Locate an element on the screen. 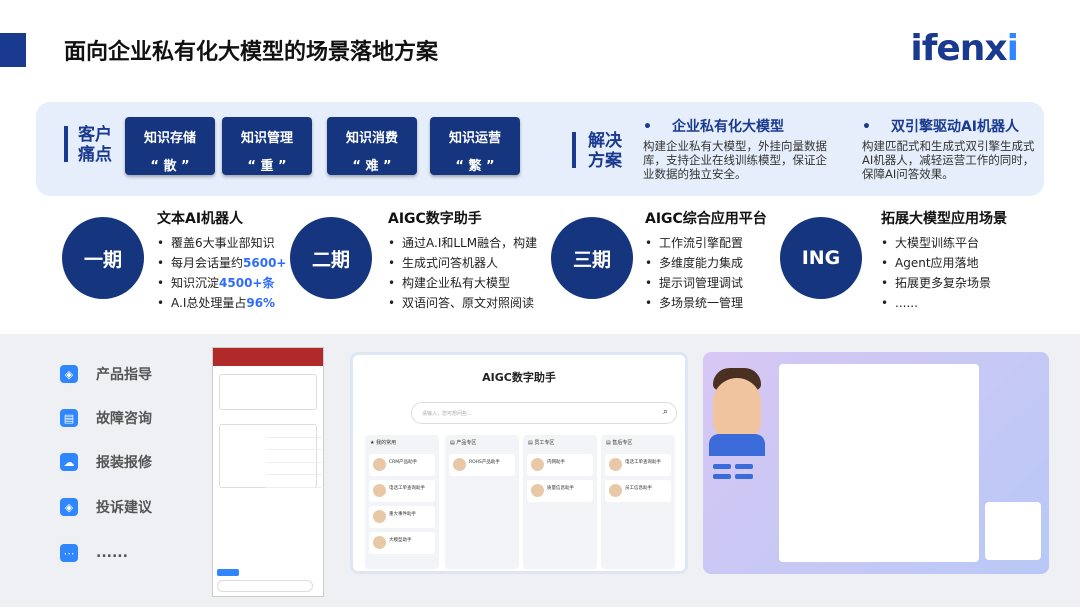  assistant-card: 内网助手 is located at coordinates (560, 465).